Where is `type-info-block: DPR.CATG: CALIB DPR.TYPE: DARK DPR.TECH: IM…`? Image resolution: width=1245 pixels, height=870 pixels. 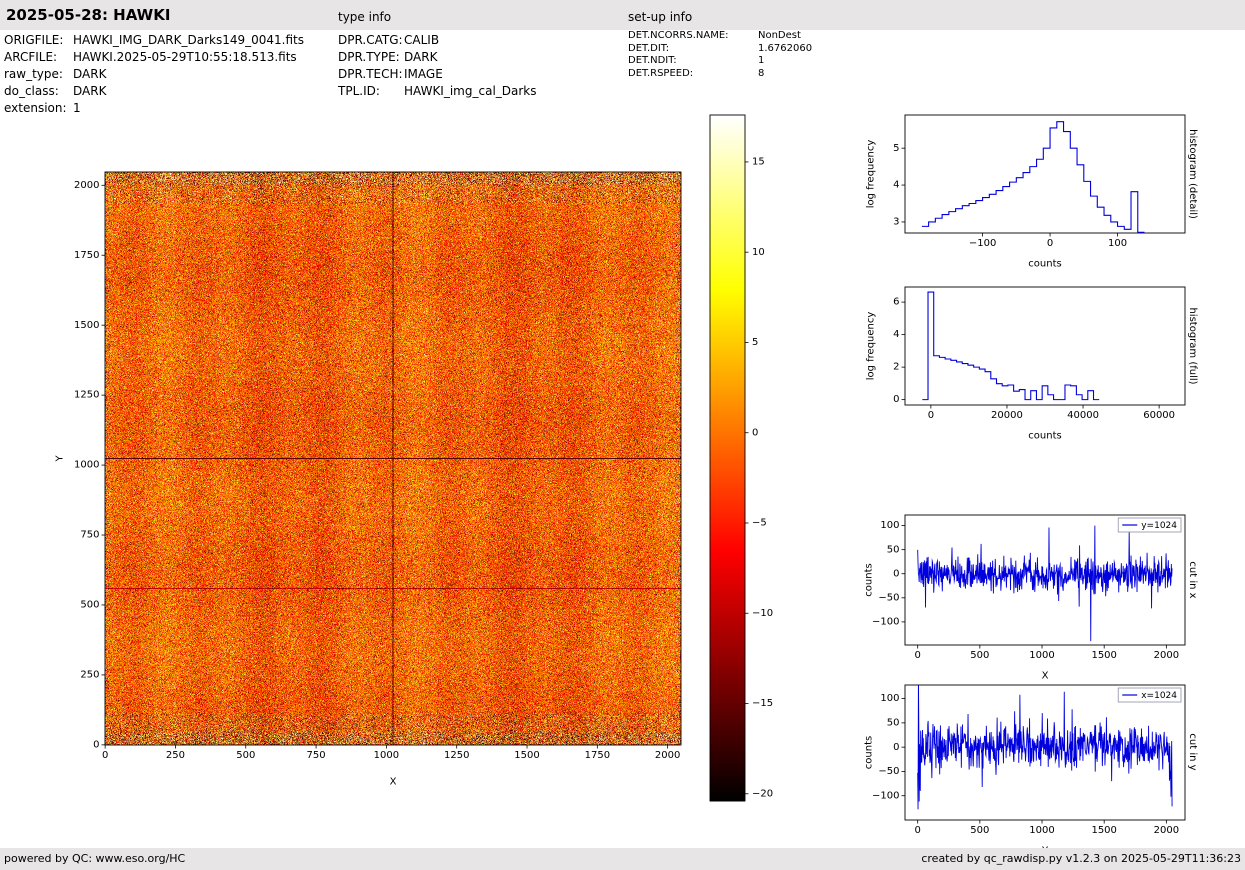 type-info-block: DPR.CATG: CALIB DPR.TYPE: DARK DPR.TECH: IM… is located at coordinates (437, 66).